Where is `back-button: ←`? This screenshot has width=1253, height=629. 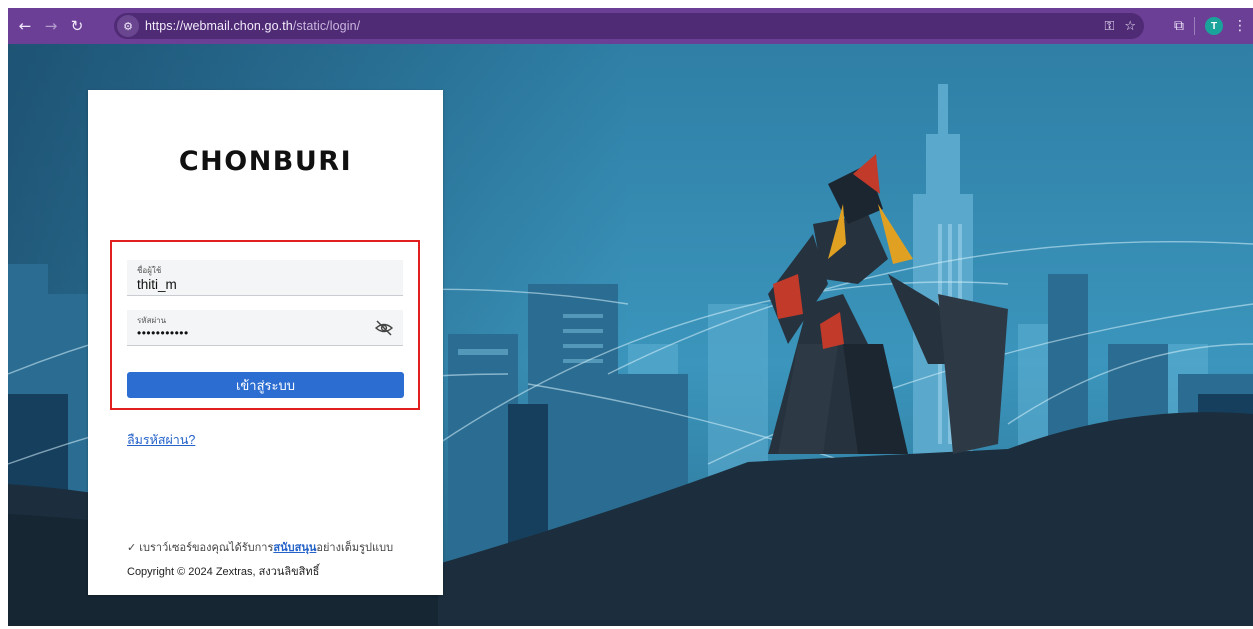
back-button: ← is located at coordinates (25, 26).